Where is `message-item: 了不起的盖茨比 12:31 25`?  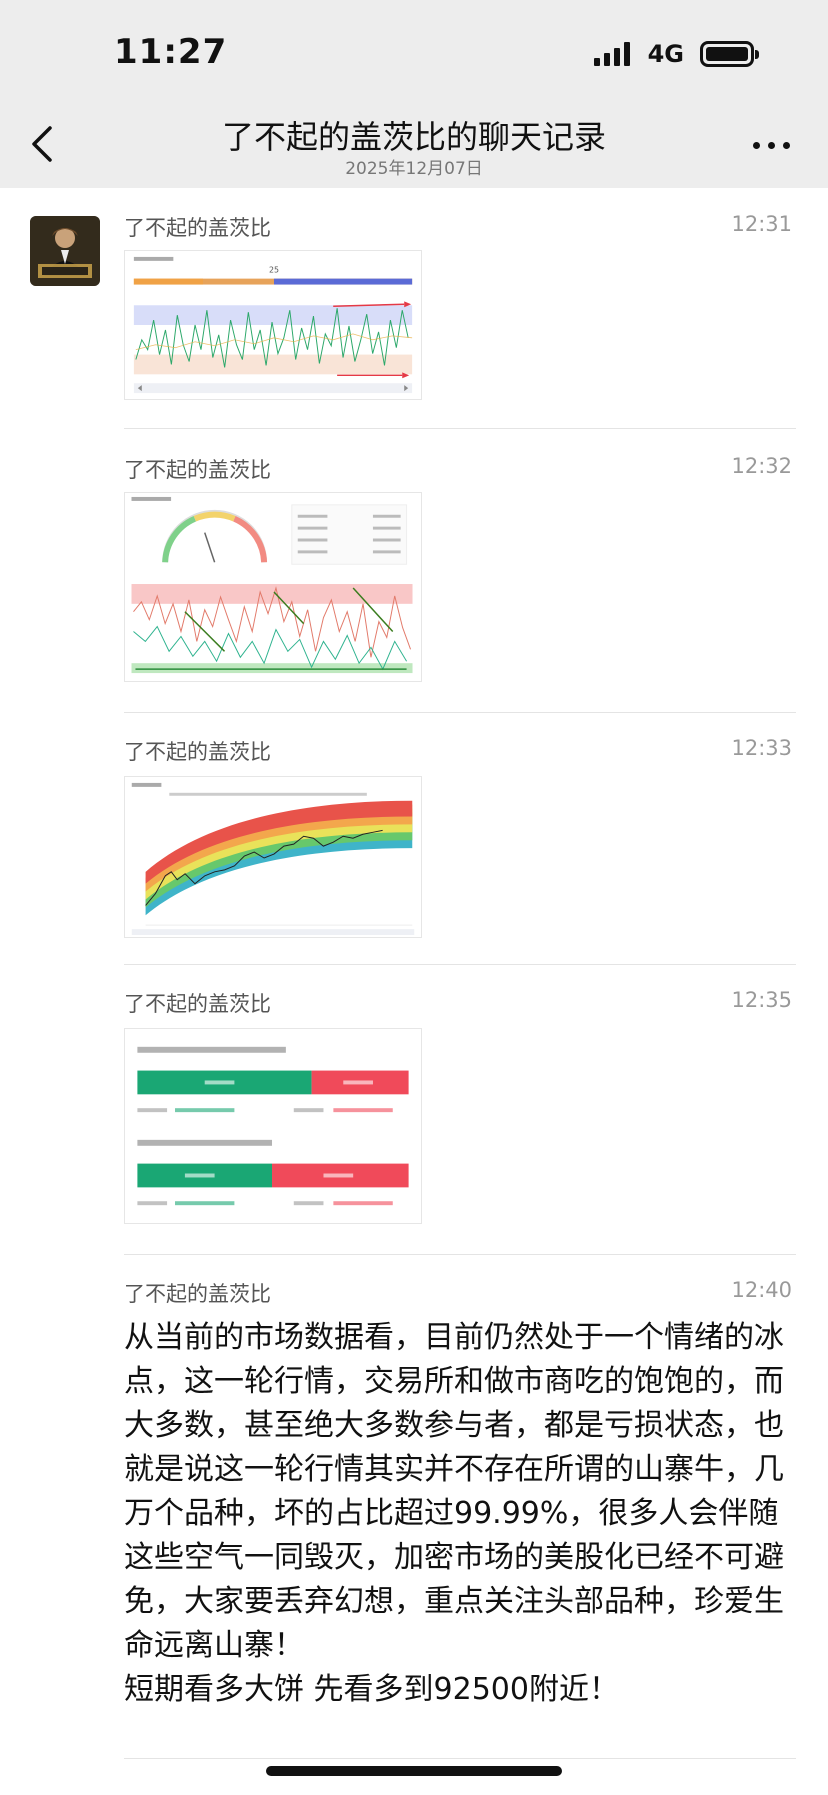
message-item: 了不起的盖茨比 12:31 25 is located at coordinates (460, 306).